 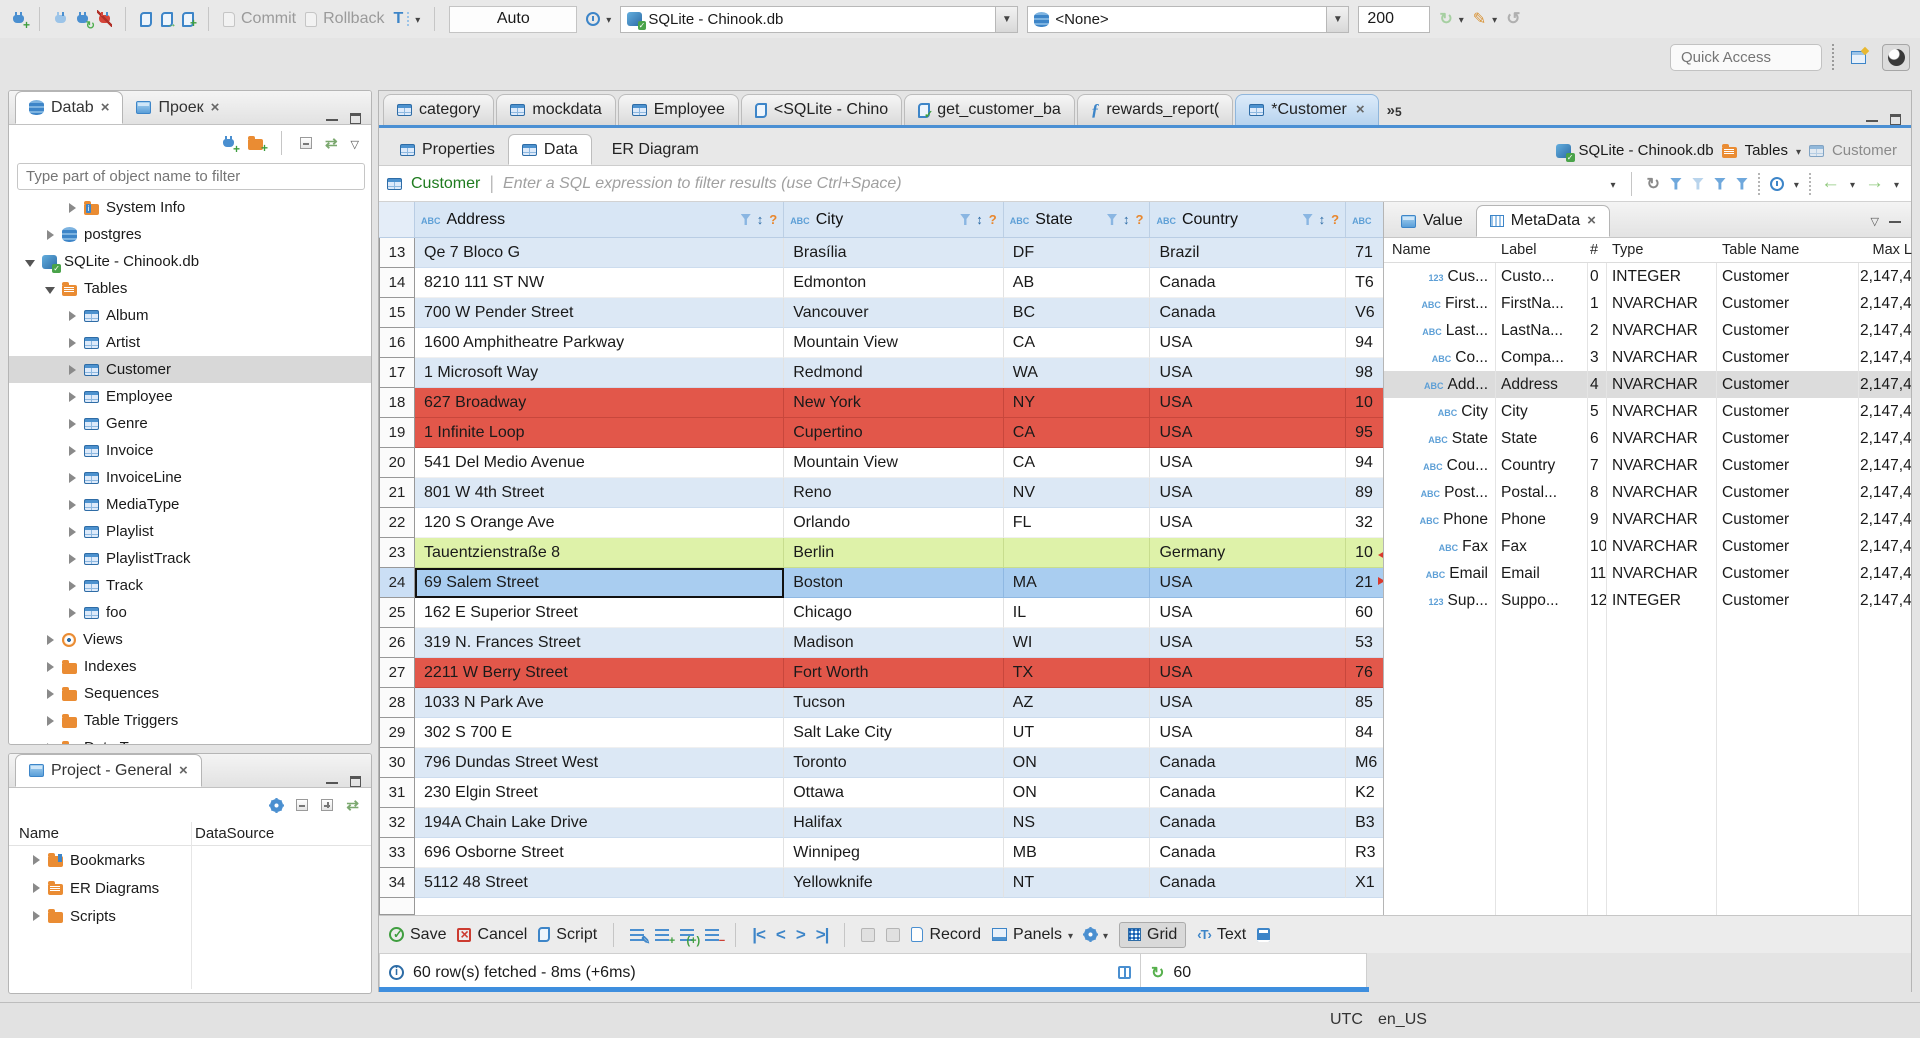 What do you see at coordinates (640, 937) in the screenshot?
I see `edit-row-icon: ✎` at bounding box center [640, 937].